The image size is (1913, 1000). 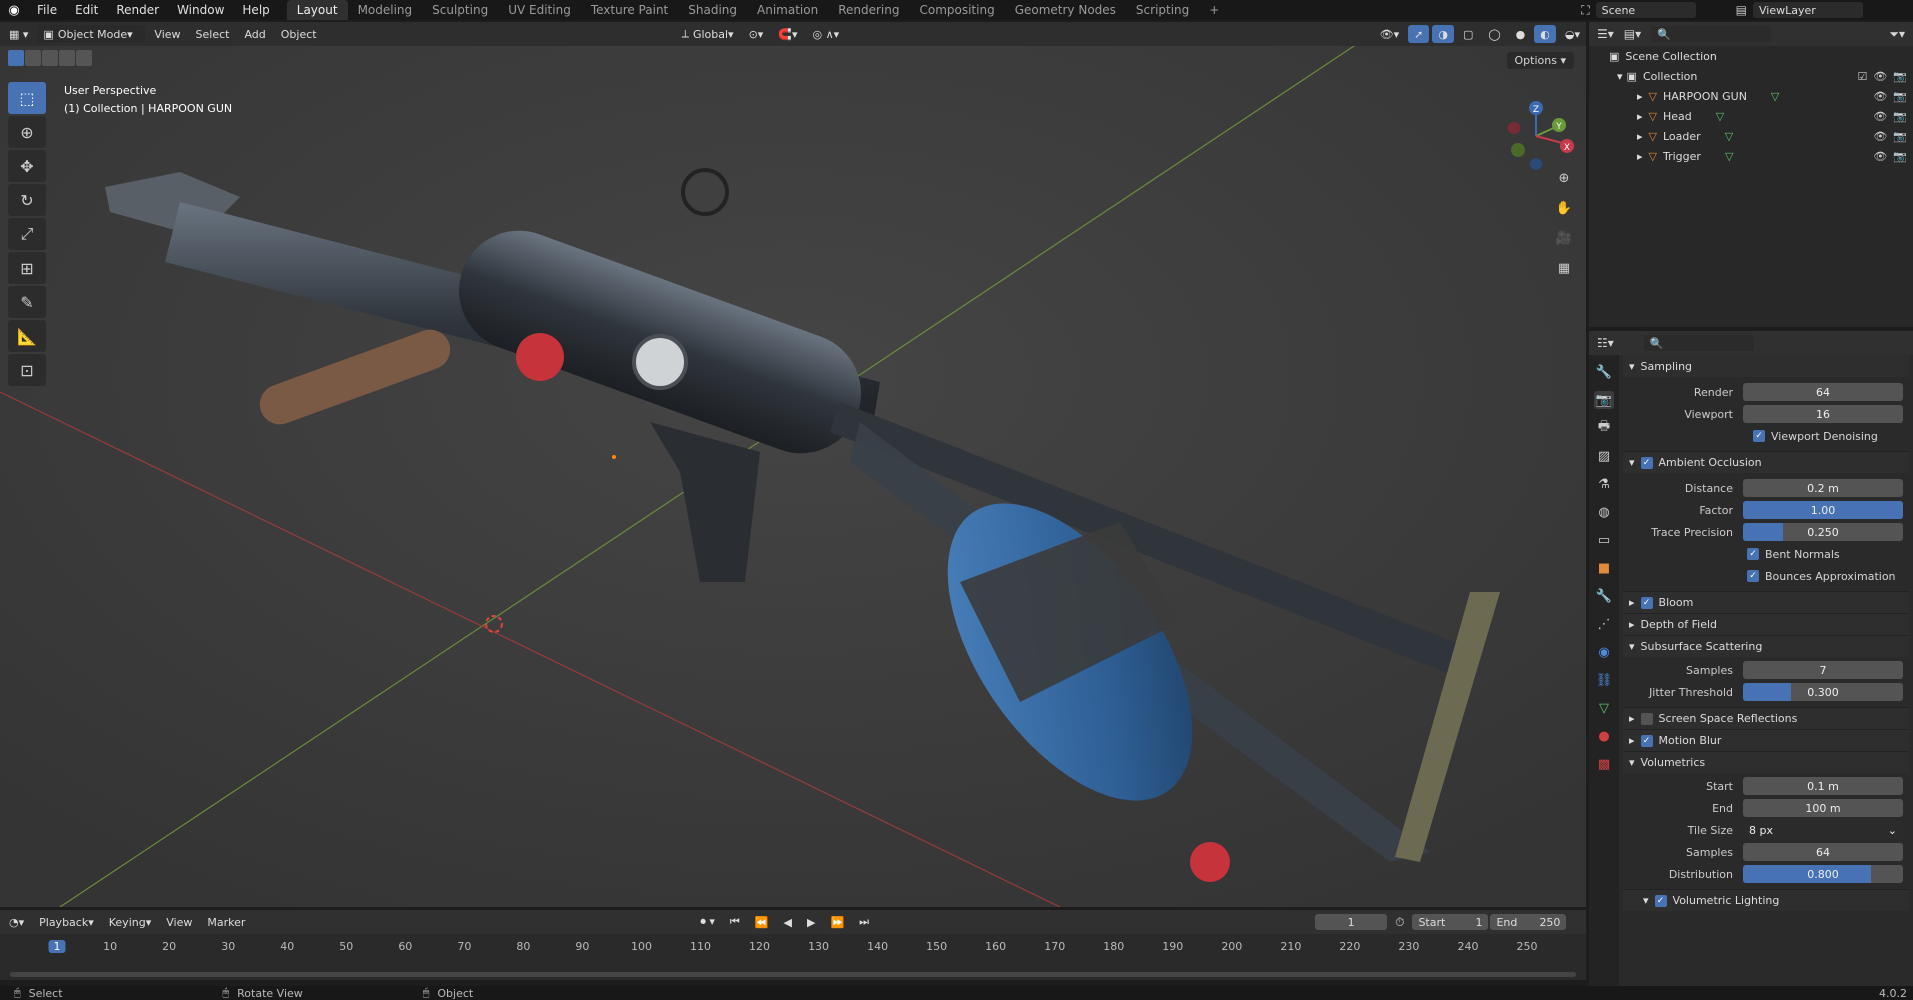 I want to click on menu-file: File, so click(x=47, y=10).